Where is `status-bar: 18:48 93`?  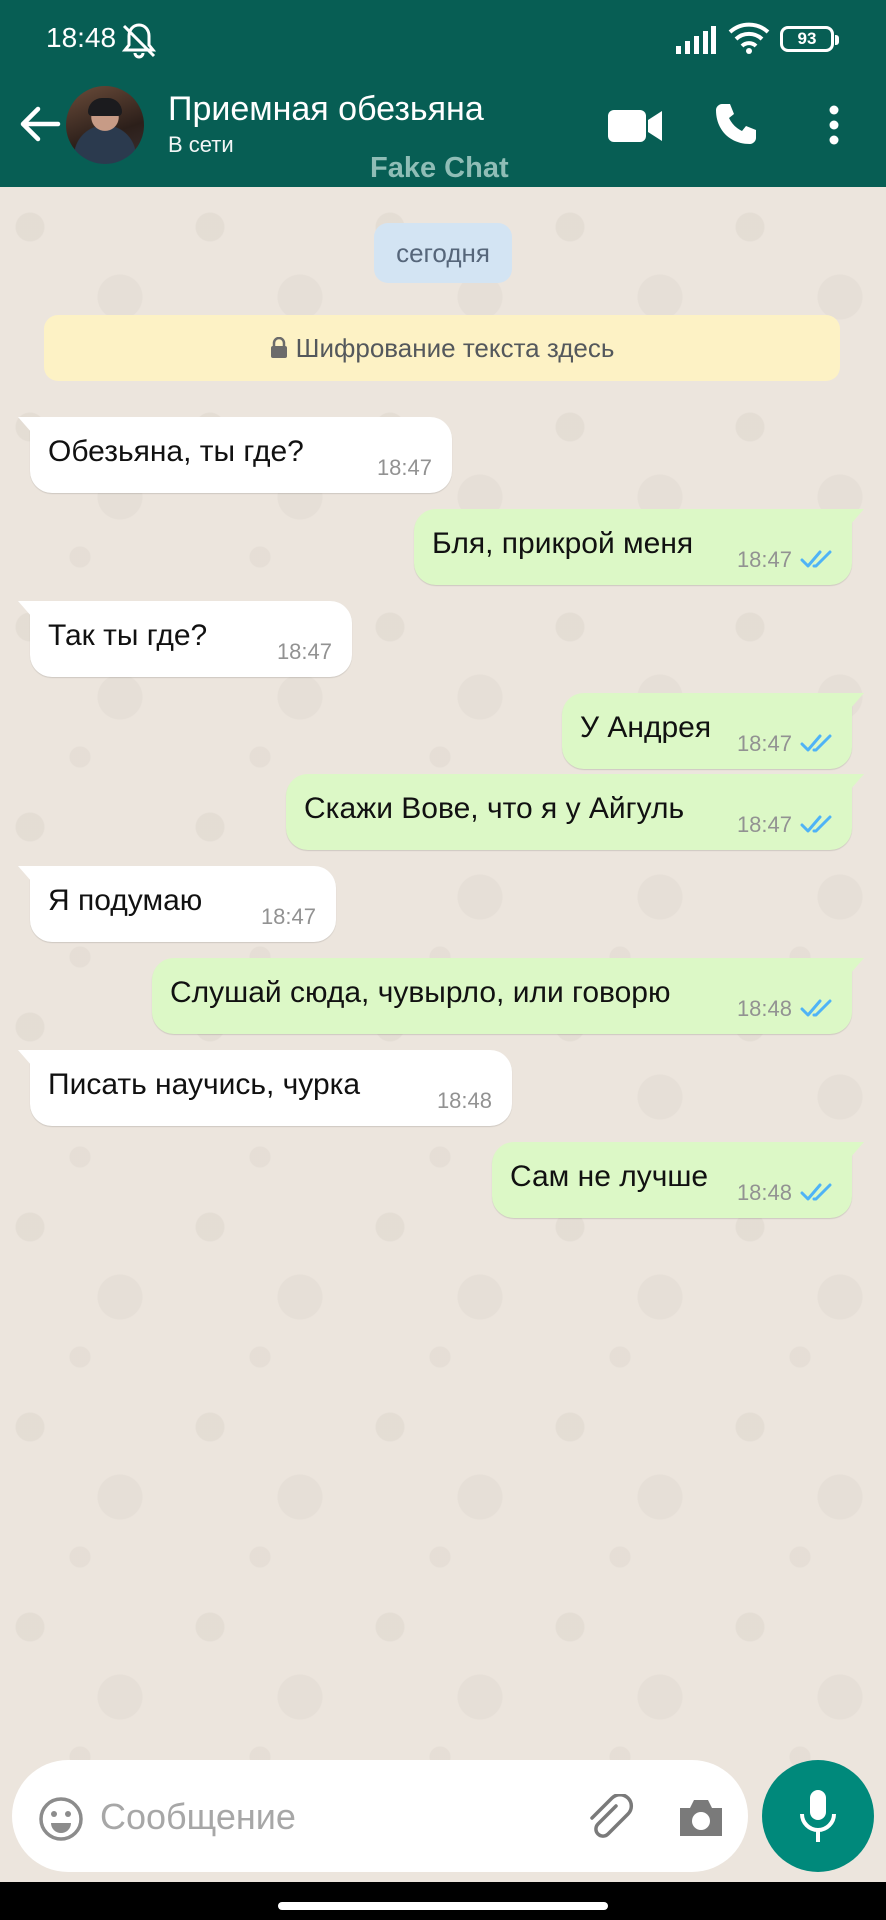
status-bar: 18:48 93 is located at coordinates (443, 40).